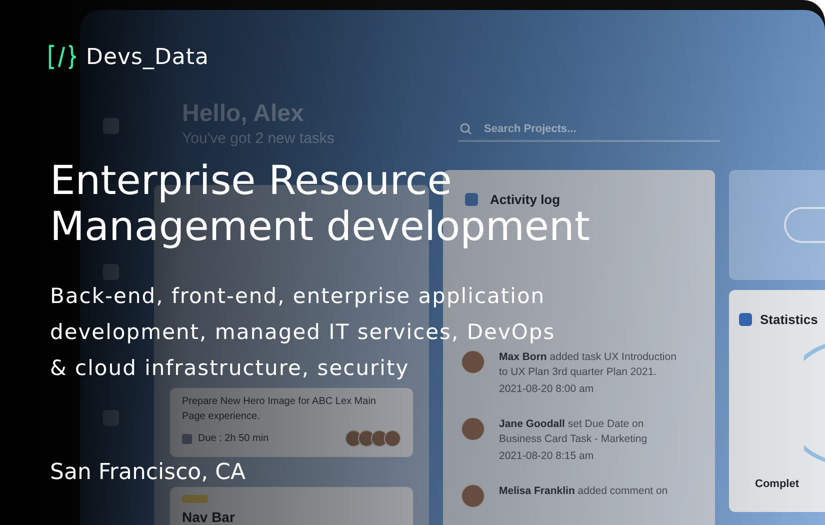 The width and height of the screenshot is (825, 525). What do you see at coordinates (62, 57) in the screenshot?
I see `brackets-logo-icon` at bounding box center [62, 57].